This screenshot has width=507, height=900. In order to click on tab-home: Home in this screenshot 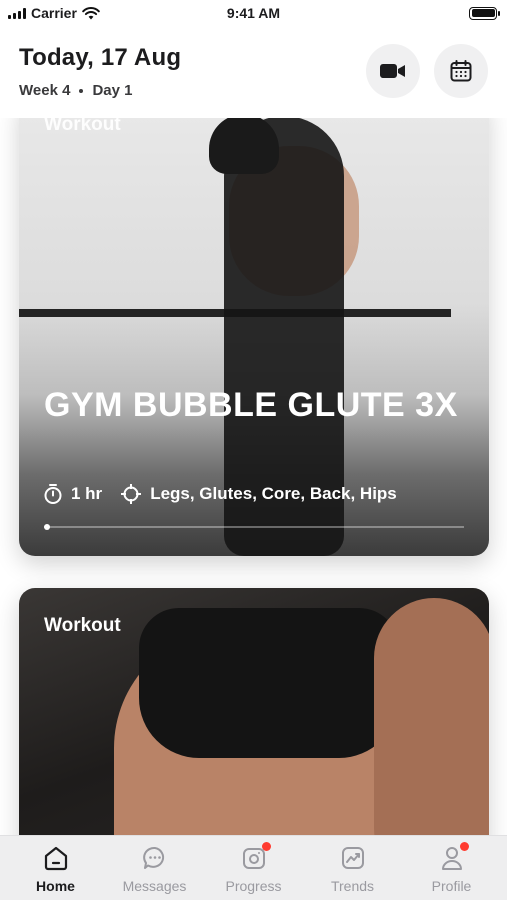, I will do `click(55, 869)`.